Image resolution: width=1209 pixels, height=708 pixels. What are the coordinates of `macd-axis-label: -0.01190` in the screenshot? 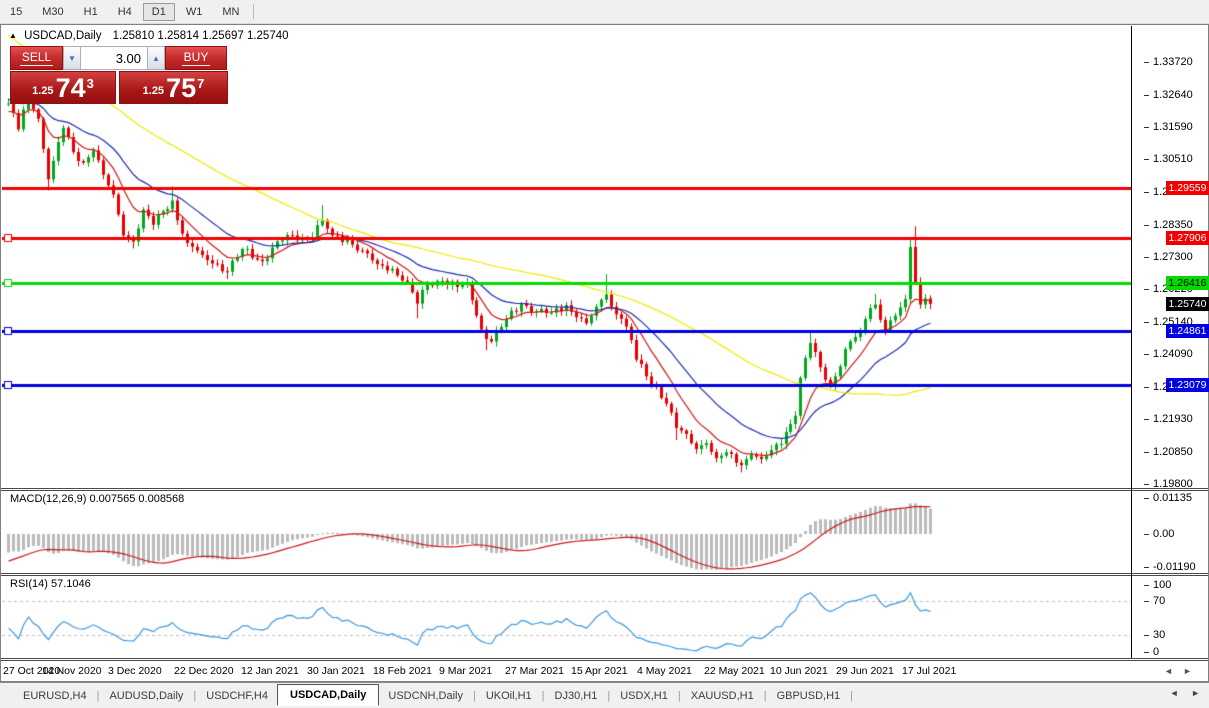 It's located at (1174, 567).